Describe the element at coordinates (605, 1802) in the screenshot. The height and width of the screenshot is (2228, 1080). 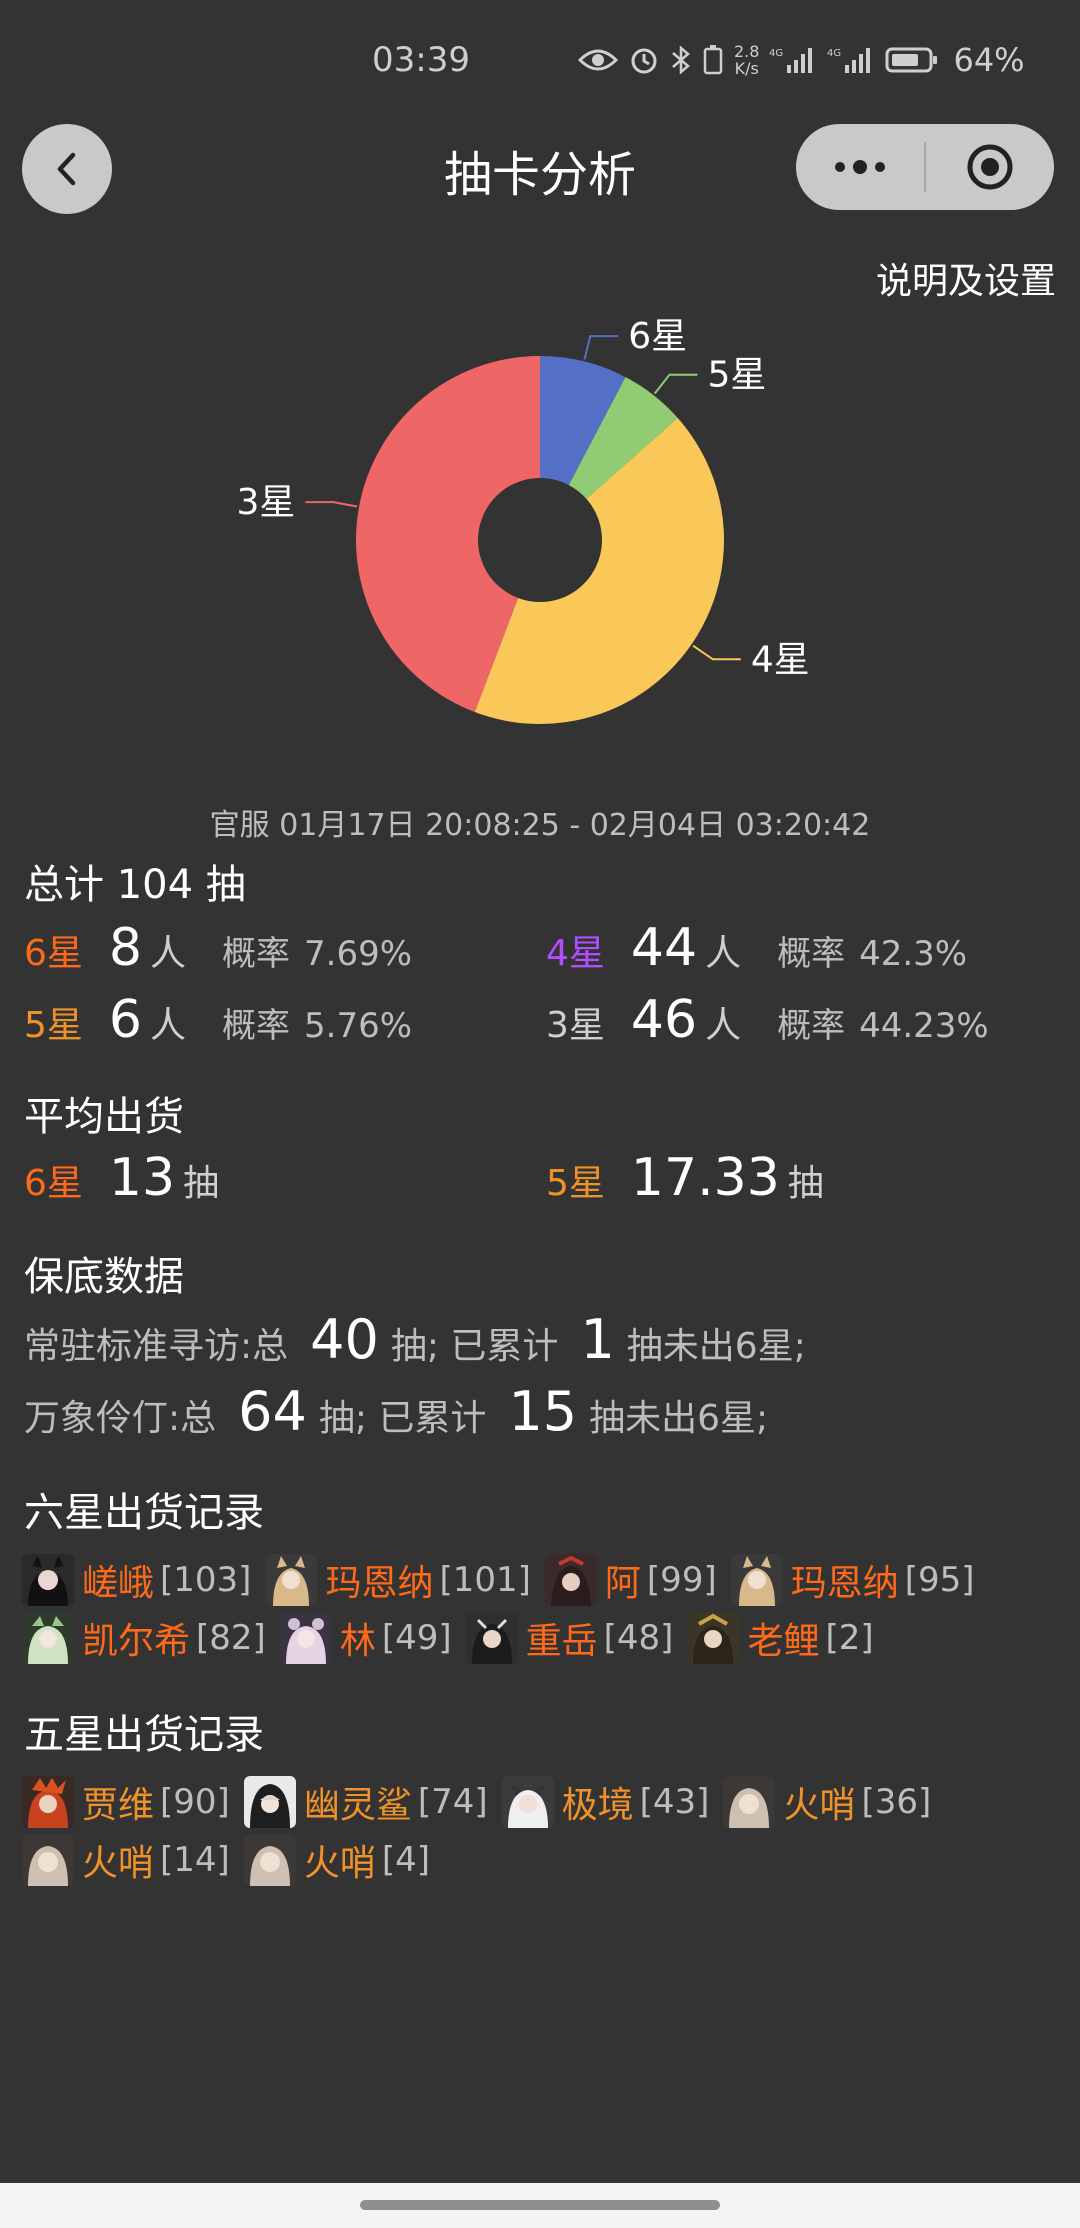
I see `record-item: 极境 [43]` at that location.